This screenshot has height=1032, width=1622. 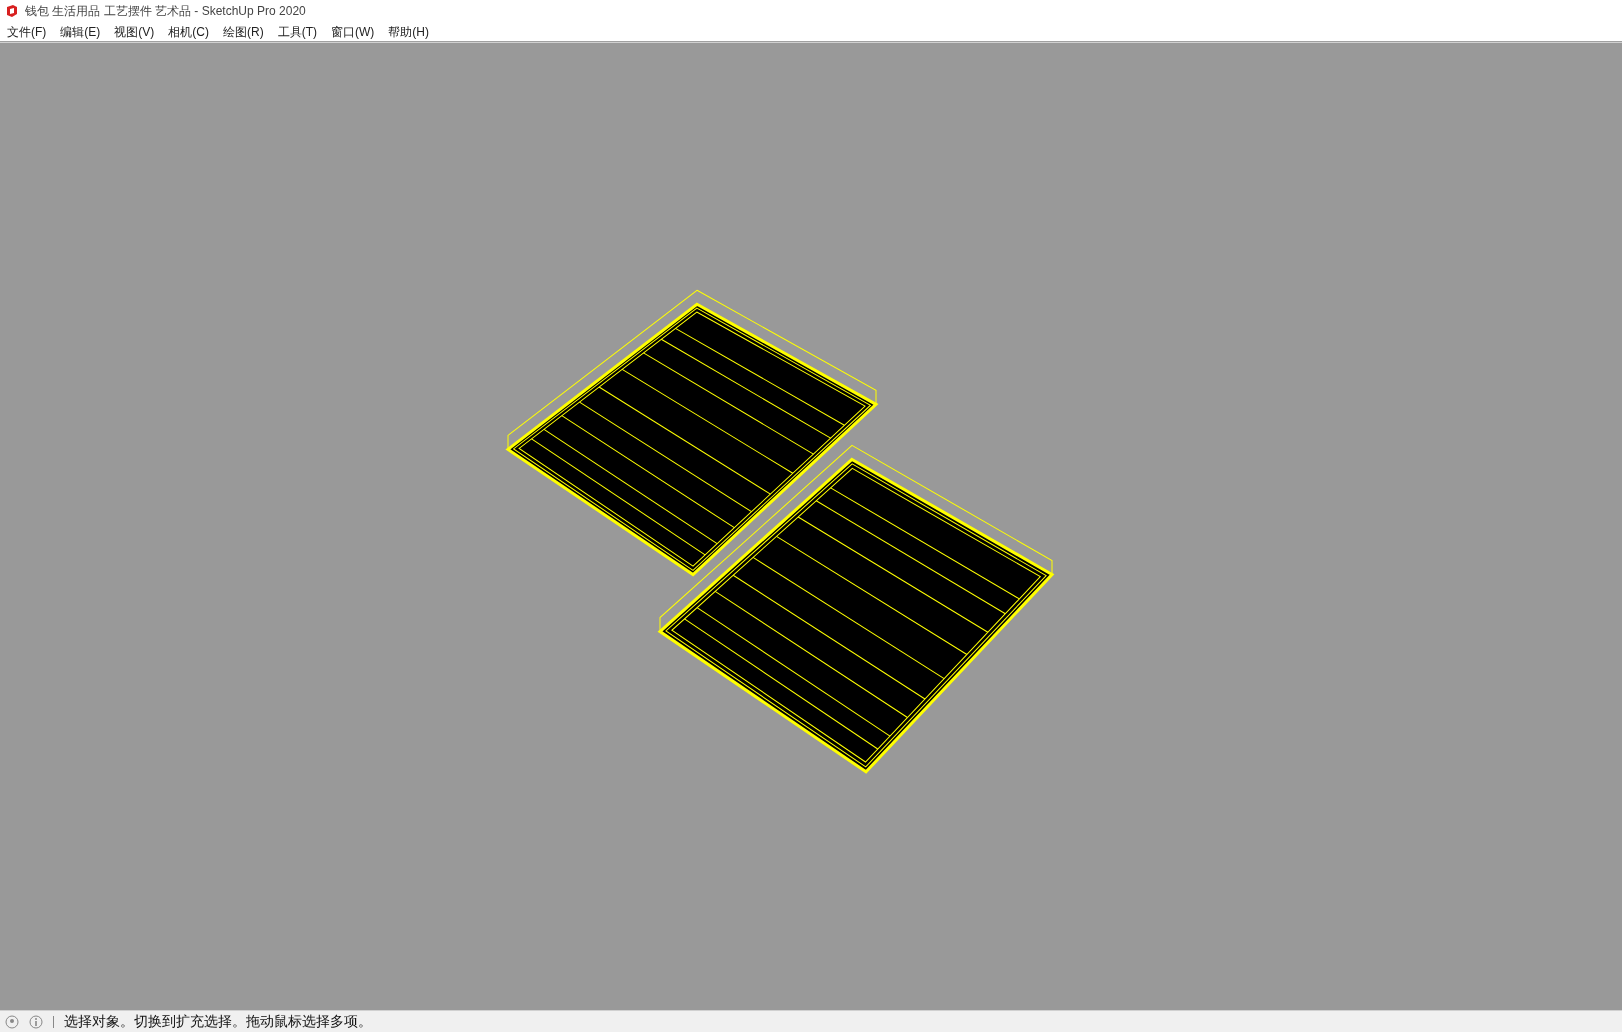 What do you see at coordinates (134, 31) in the screenshot?
I see `menu-item: 视图(V)` at bounding box center [134, 31].